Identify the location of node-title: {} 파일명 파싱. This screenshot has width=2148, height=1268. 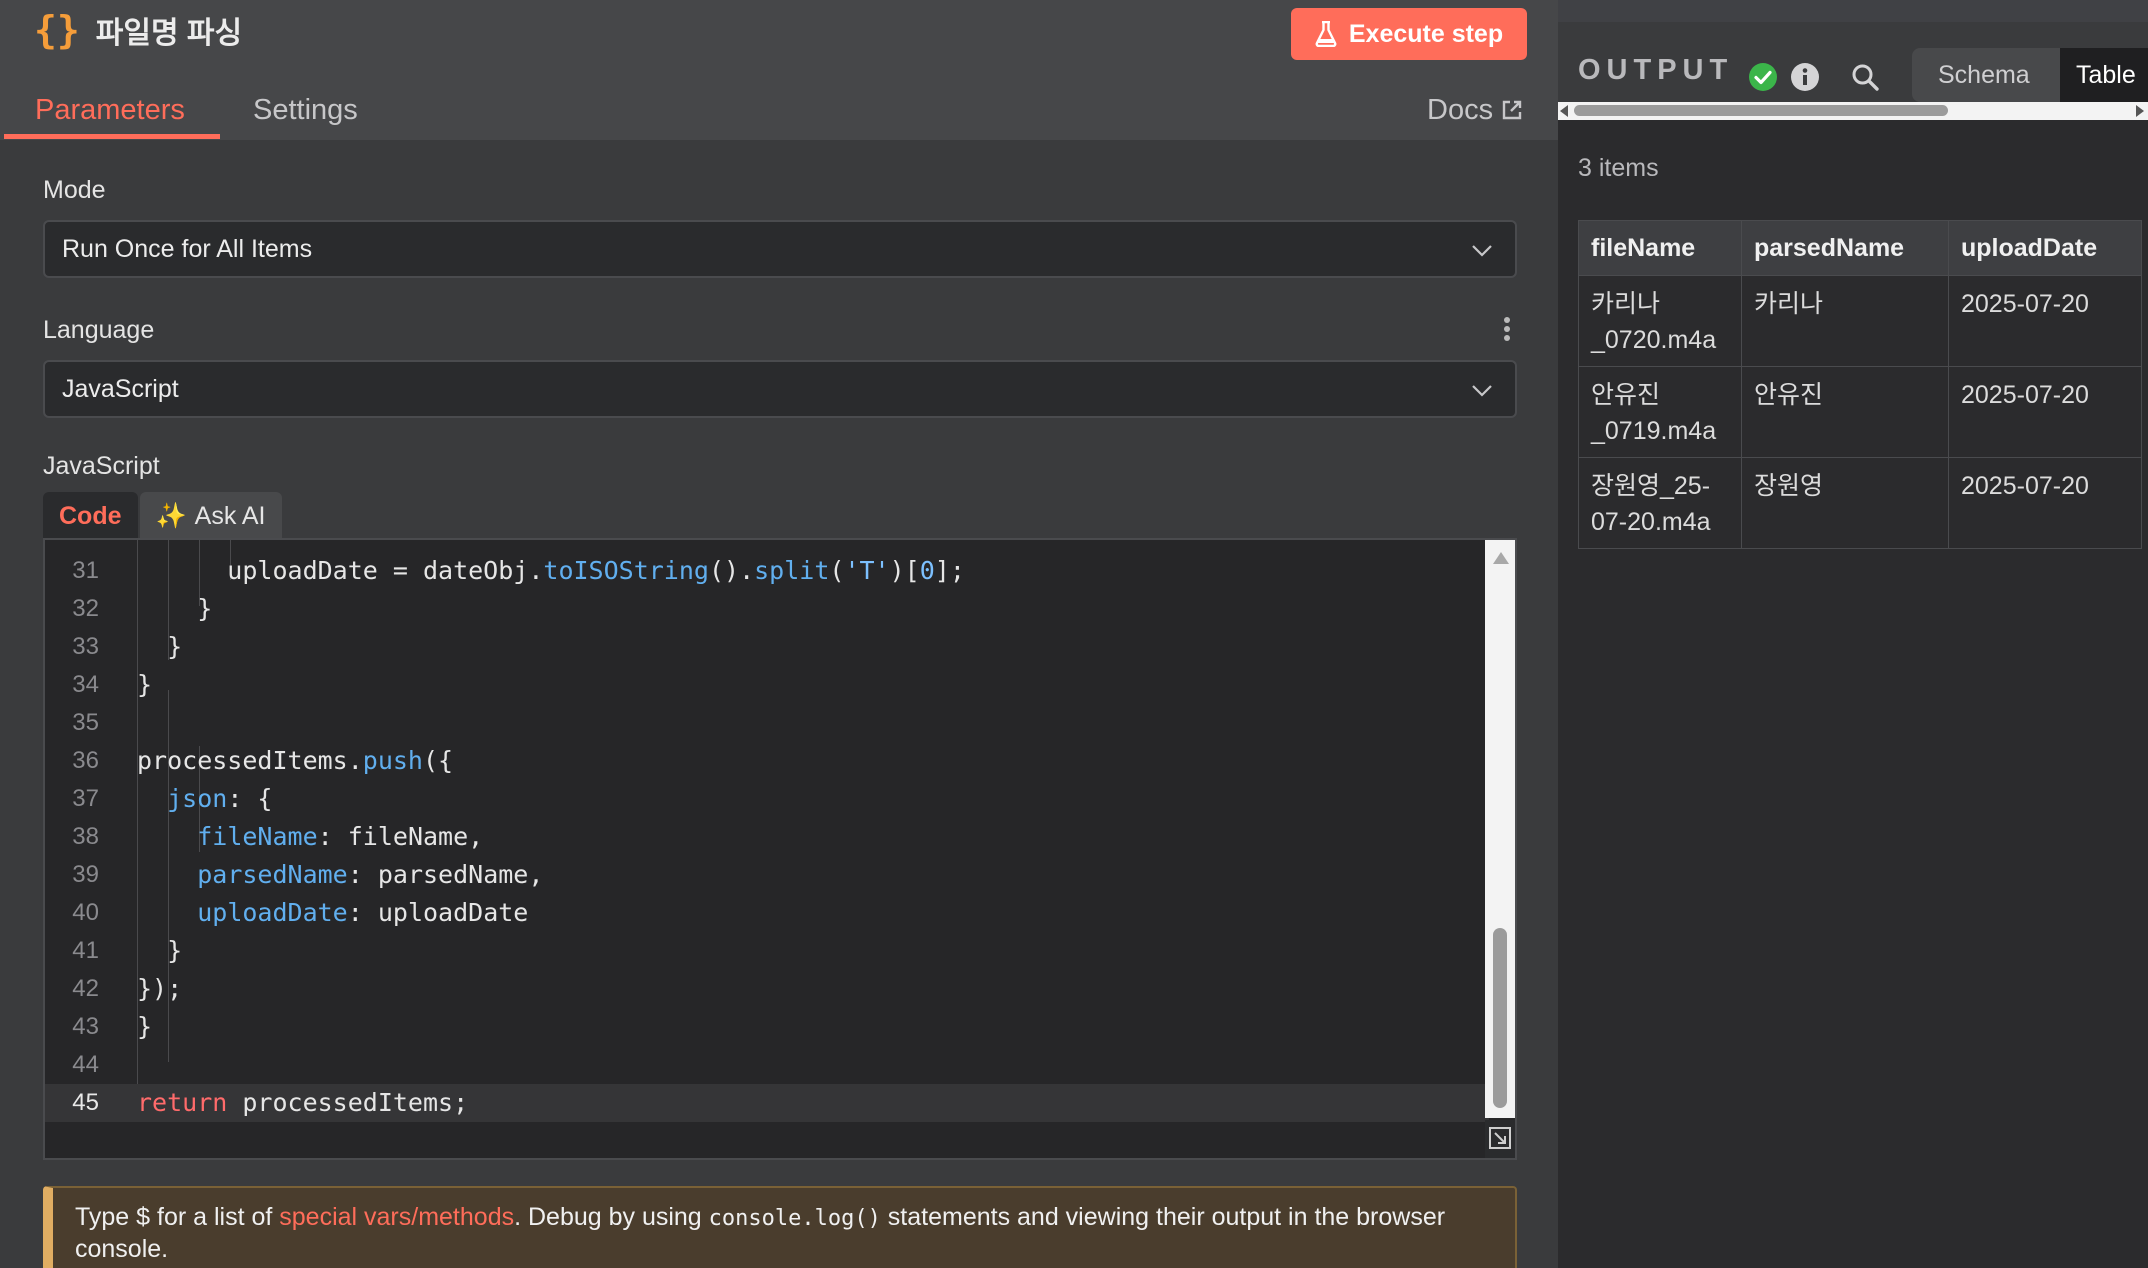
(138, 30).